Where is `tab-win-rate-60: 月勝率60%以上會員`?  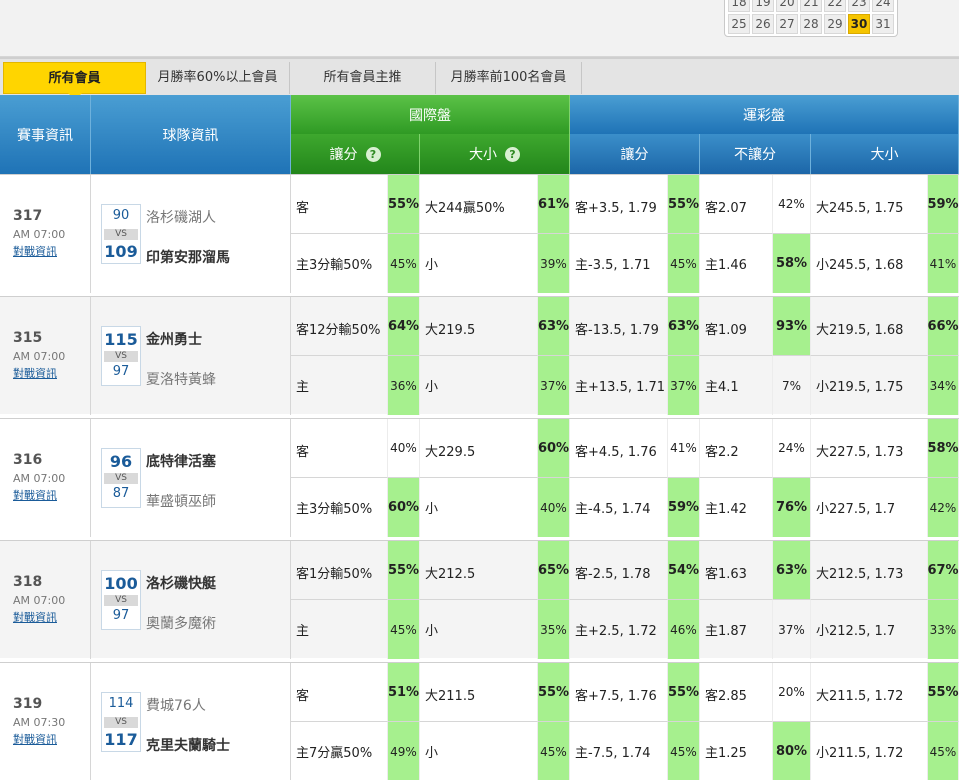
tab-win-rate-60: 月勝率60%以上會員 is located at coordinates (218, 78).